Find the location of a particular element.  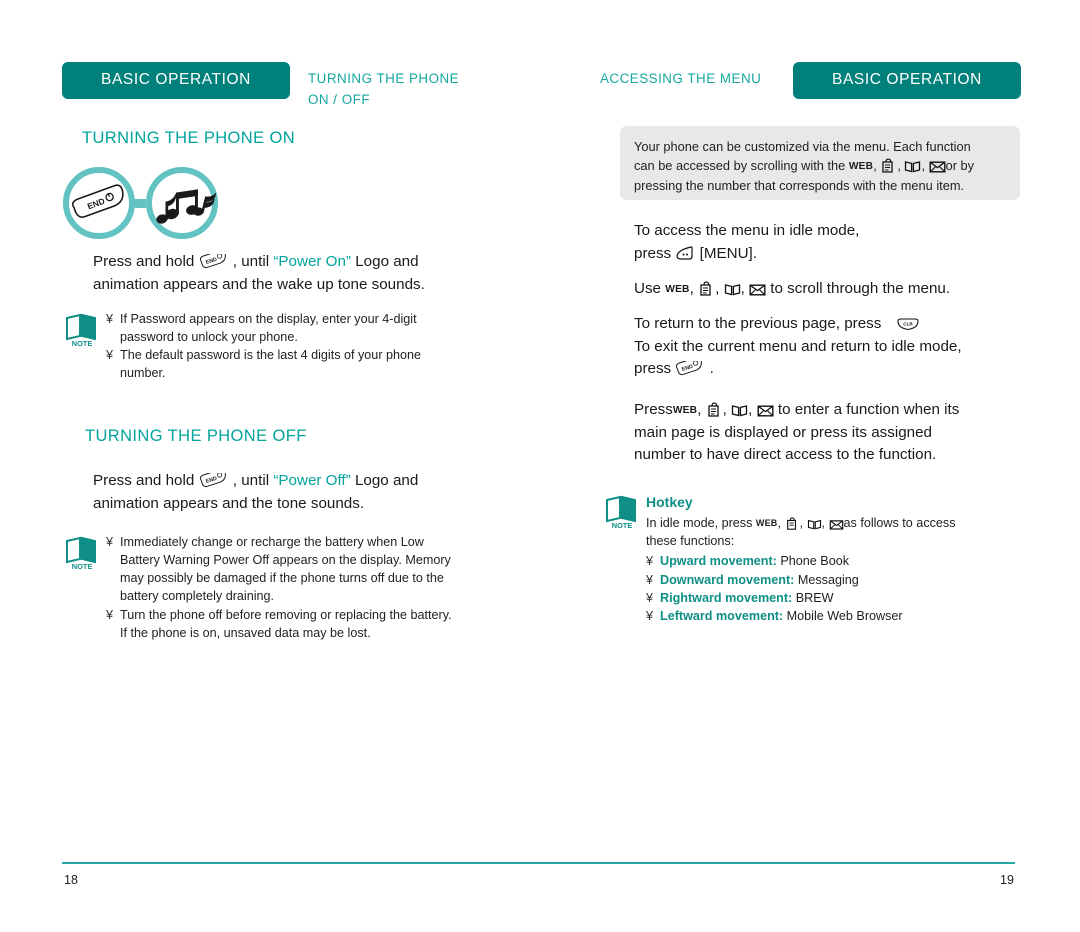

left-running-head-line1: TURNING THE PHONE is located at coordinates (384, 78).